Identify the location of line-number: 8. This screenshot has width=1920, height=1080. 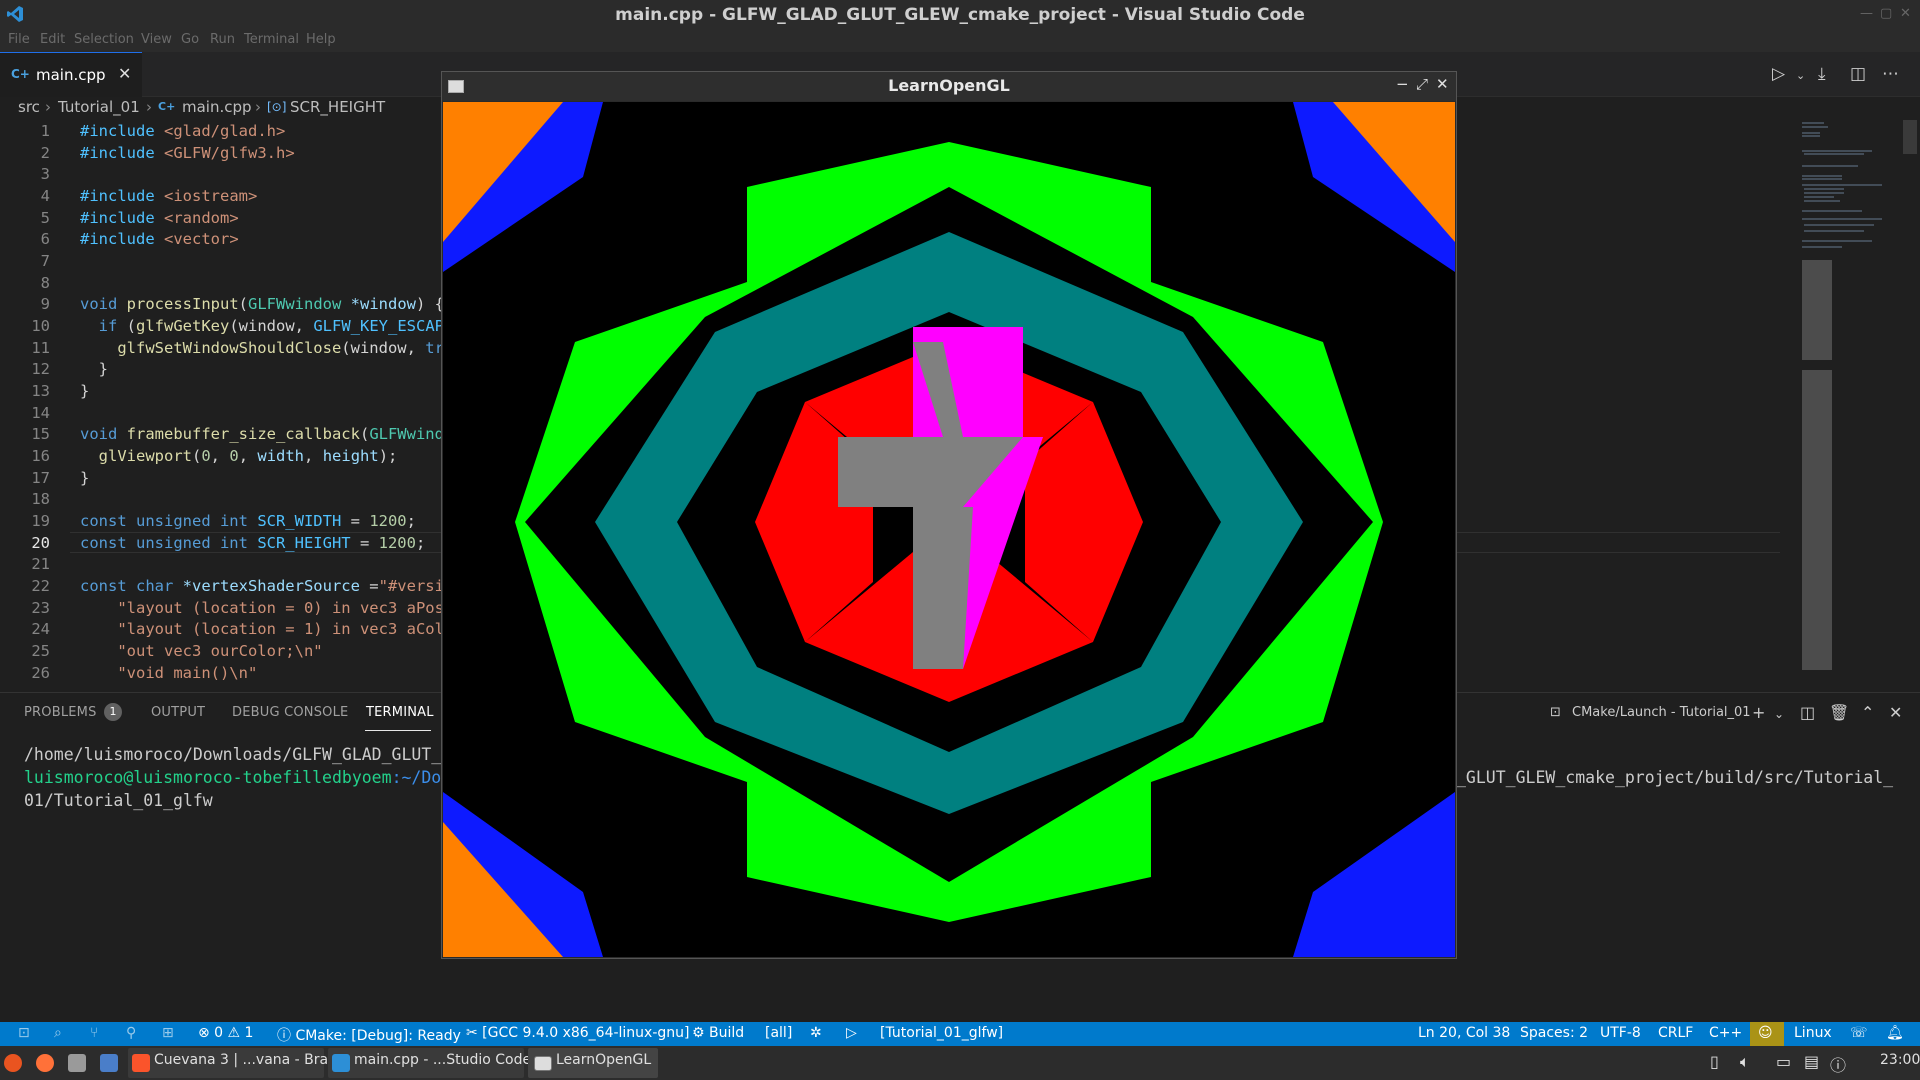
(45, 283).